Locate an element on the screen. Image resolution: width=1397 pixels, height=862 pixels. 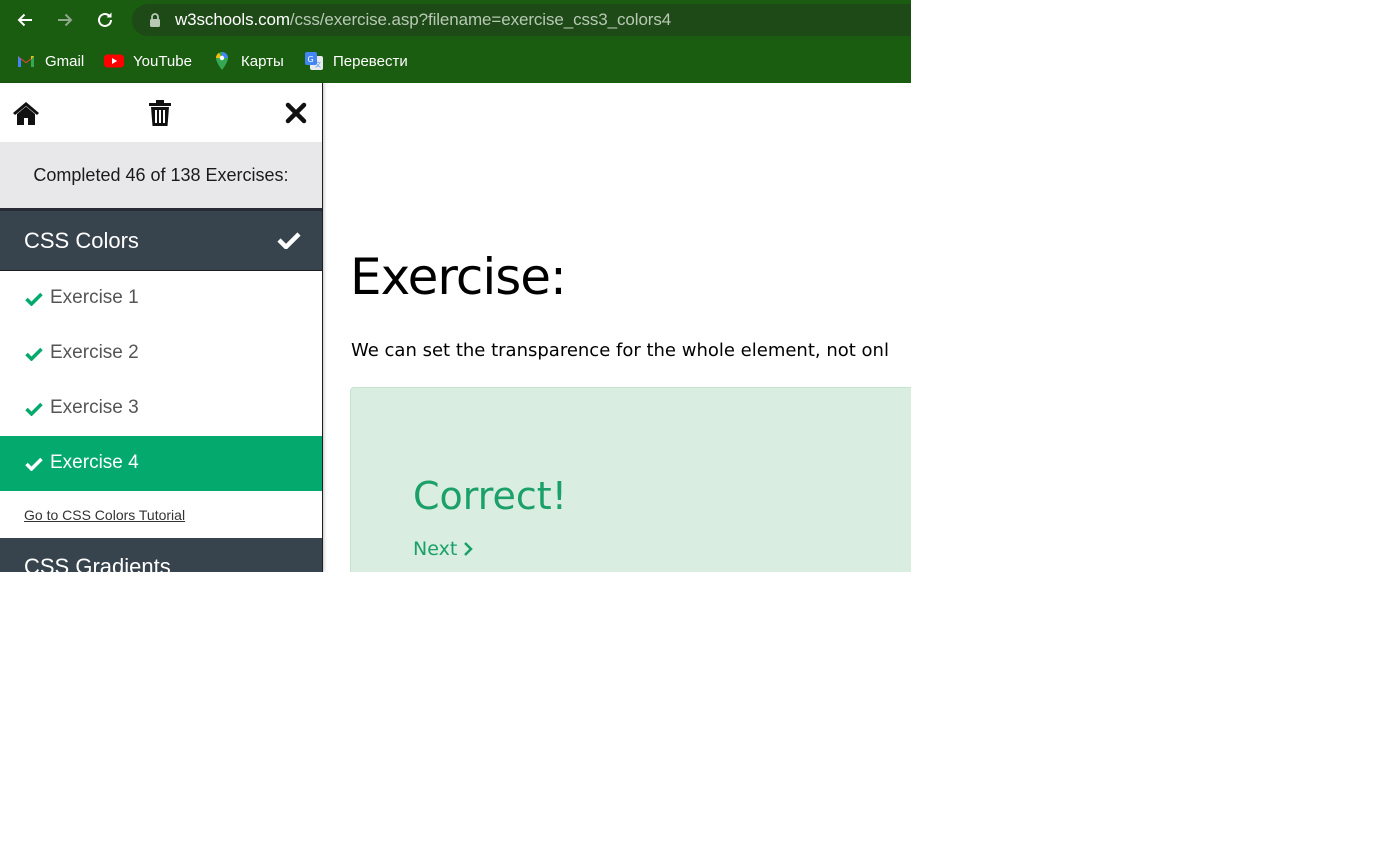
home-button is located at coordinates (26, 113).